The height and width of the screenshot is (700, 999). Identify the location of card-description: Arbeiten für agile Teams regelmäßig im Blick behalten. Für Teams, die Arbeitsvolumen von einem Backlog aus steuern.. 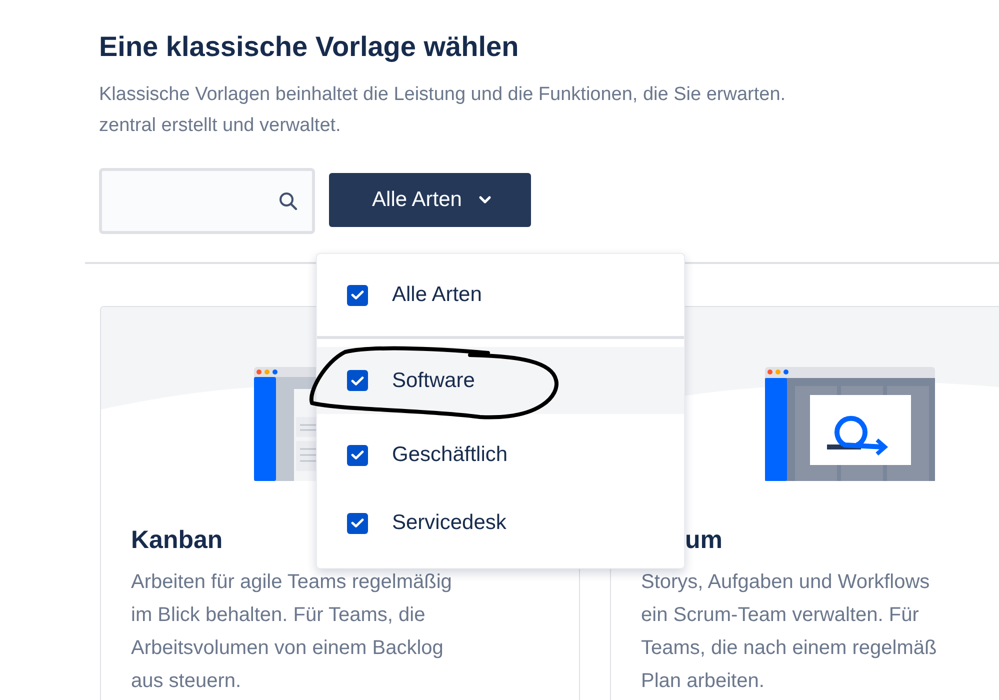
(292, 632).